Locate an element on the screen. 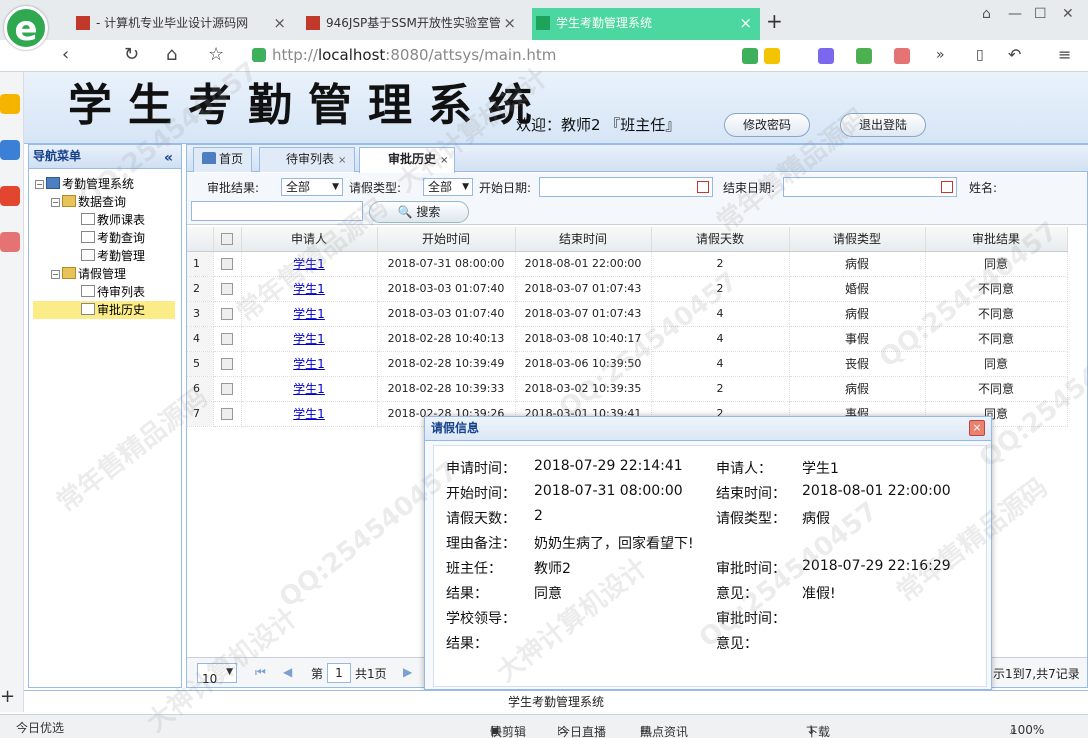 This screenshot has height=738, width=1088. col-days: 请假天数 is located at coordinates (720, 239).